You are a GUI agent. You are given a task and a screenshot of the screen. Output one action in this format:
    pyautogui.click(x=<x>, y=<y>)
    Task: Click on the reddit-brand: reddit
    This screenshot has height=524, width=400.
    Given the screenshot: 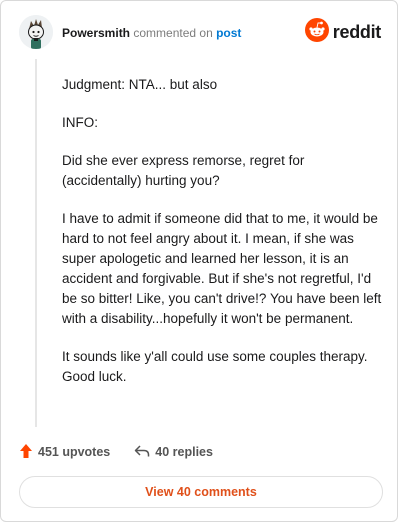 What is the action you would take?
    pyautogui.click(x=343, y=32)
    